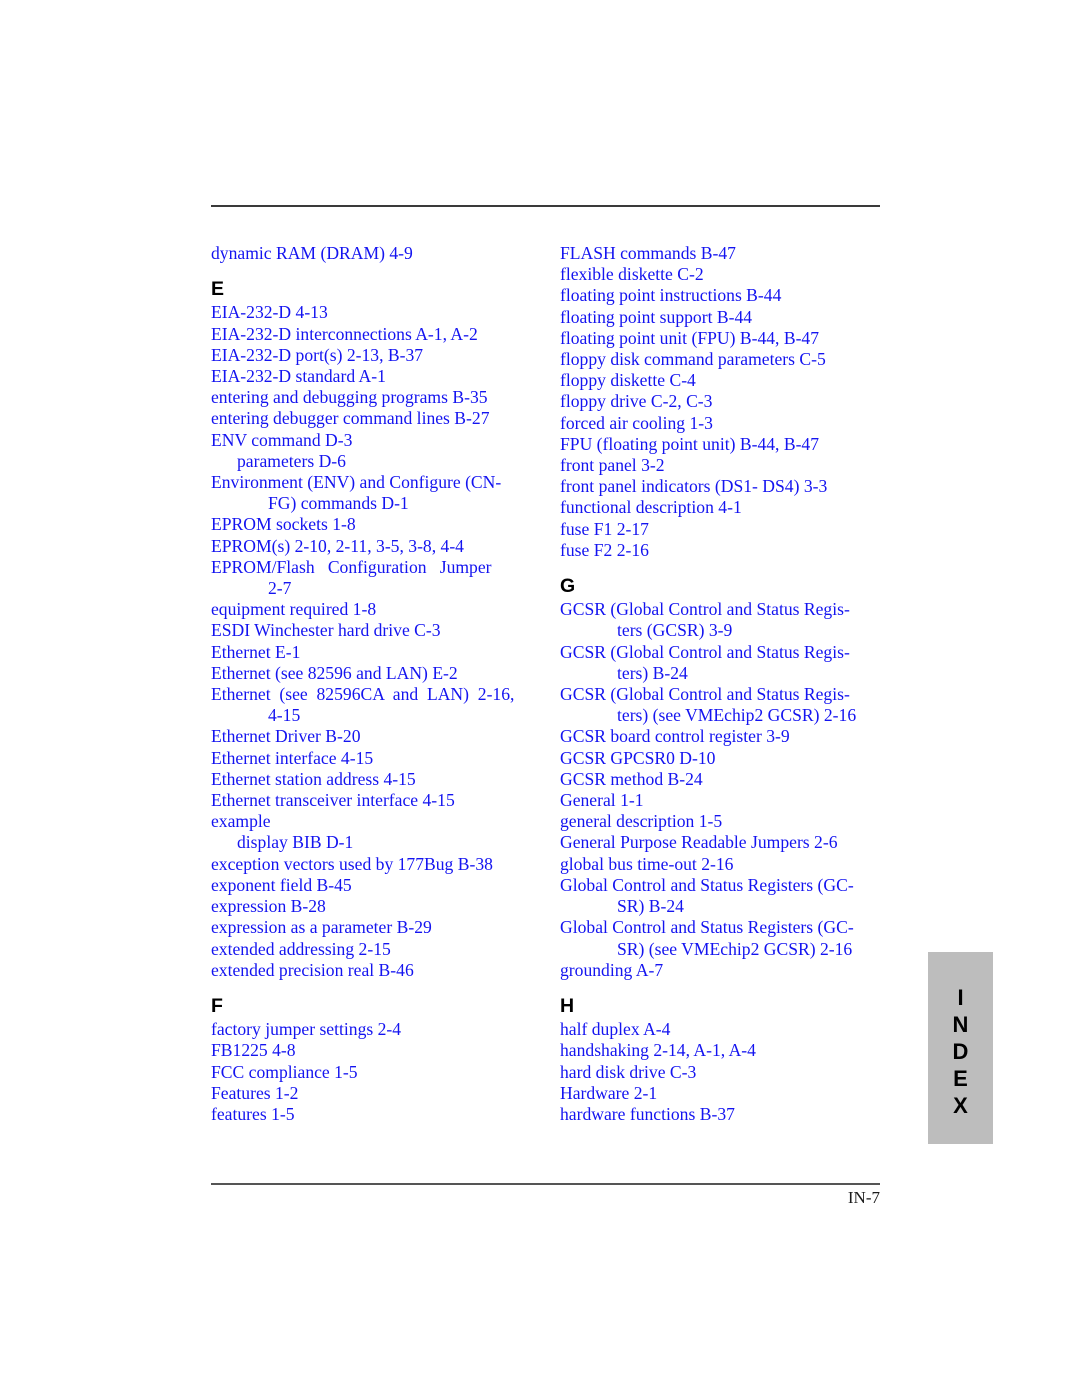  I want to click on index-entry: General Purpose Readable Jumpers 2-6, so click(699, 842).